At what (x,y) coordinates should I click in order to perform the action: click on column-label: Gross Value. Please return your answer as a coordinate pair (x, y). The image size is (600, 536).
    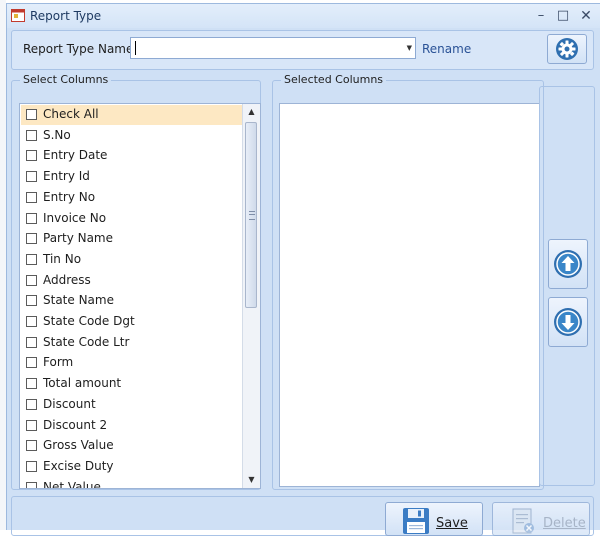
    Looking at the image, I should click on (78, 445).